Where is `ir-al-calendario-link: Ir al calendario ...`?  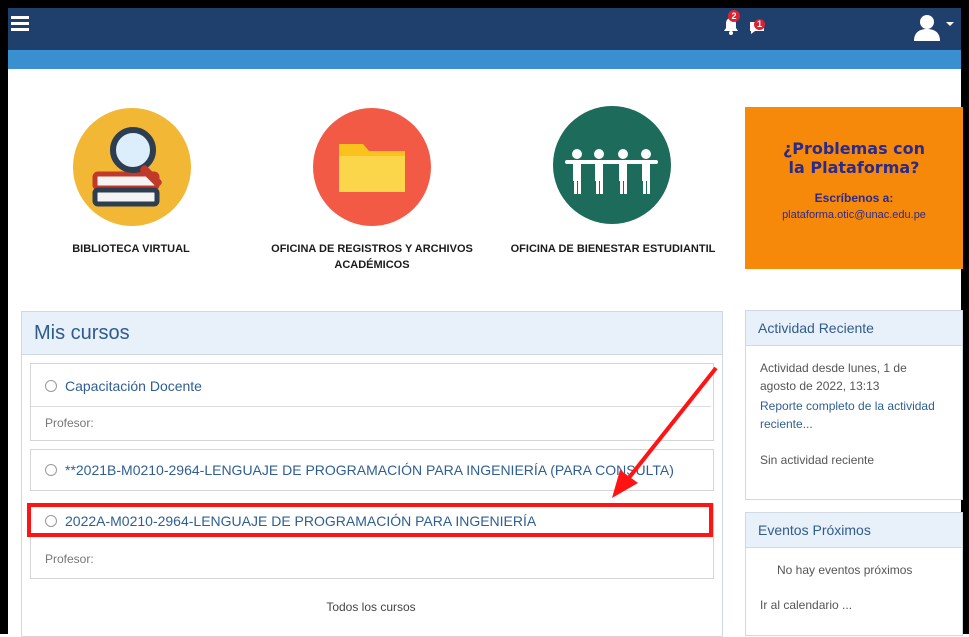
ir-al-calendario-link: Ir al calendario ... is located at coordinates (806, 605).